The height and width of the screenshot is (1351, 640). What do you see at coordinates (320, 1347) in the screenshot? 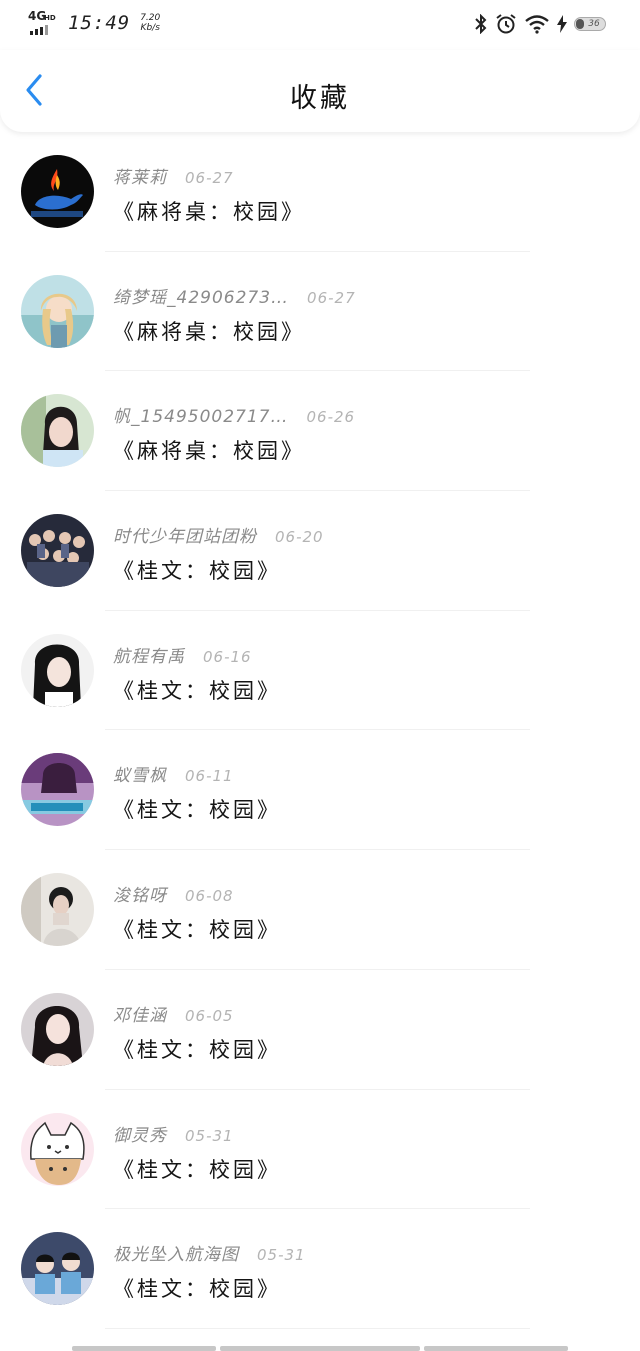
I see `bottom-scroll-indicator` at bounding box center [320, 1347].